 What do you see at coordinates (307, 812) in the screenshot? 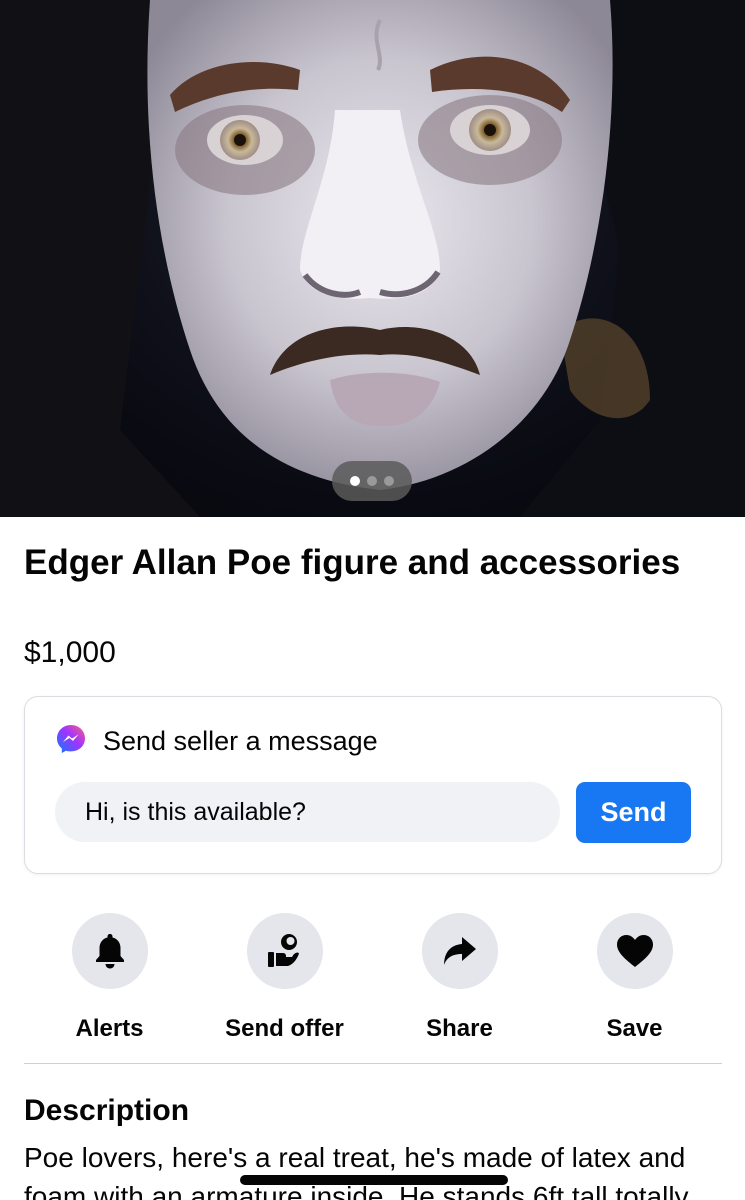
I see `message-input: Hi, is this available?` at bounding box center [307, 812].